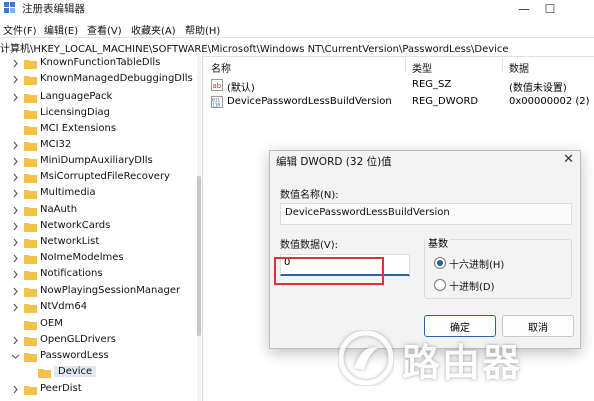 The height and width of the screenshot is (401, 594). I want to click on tree-item: NowPlayingSessionManager, so click(101, 292).